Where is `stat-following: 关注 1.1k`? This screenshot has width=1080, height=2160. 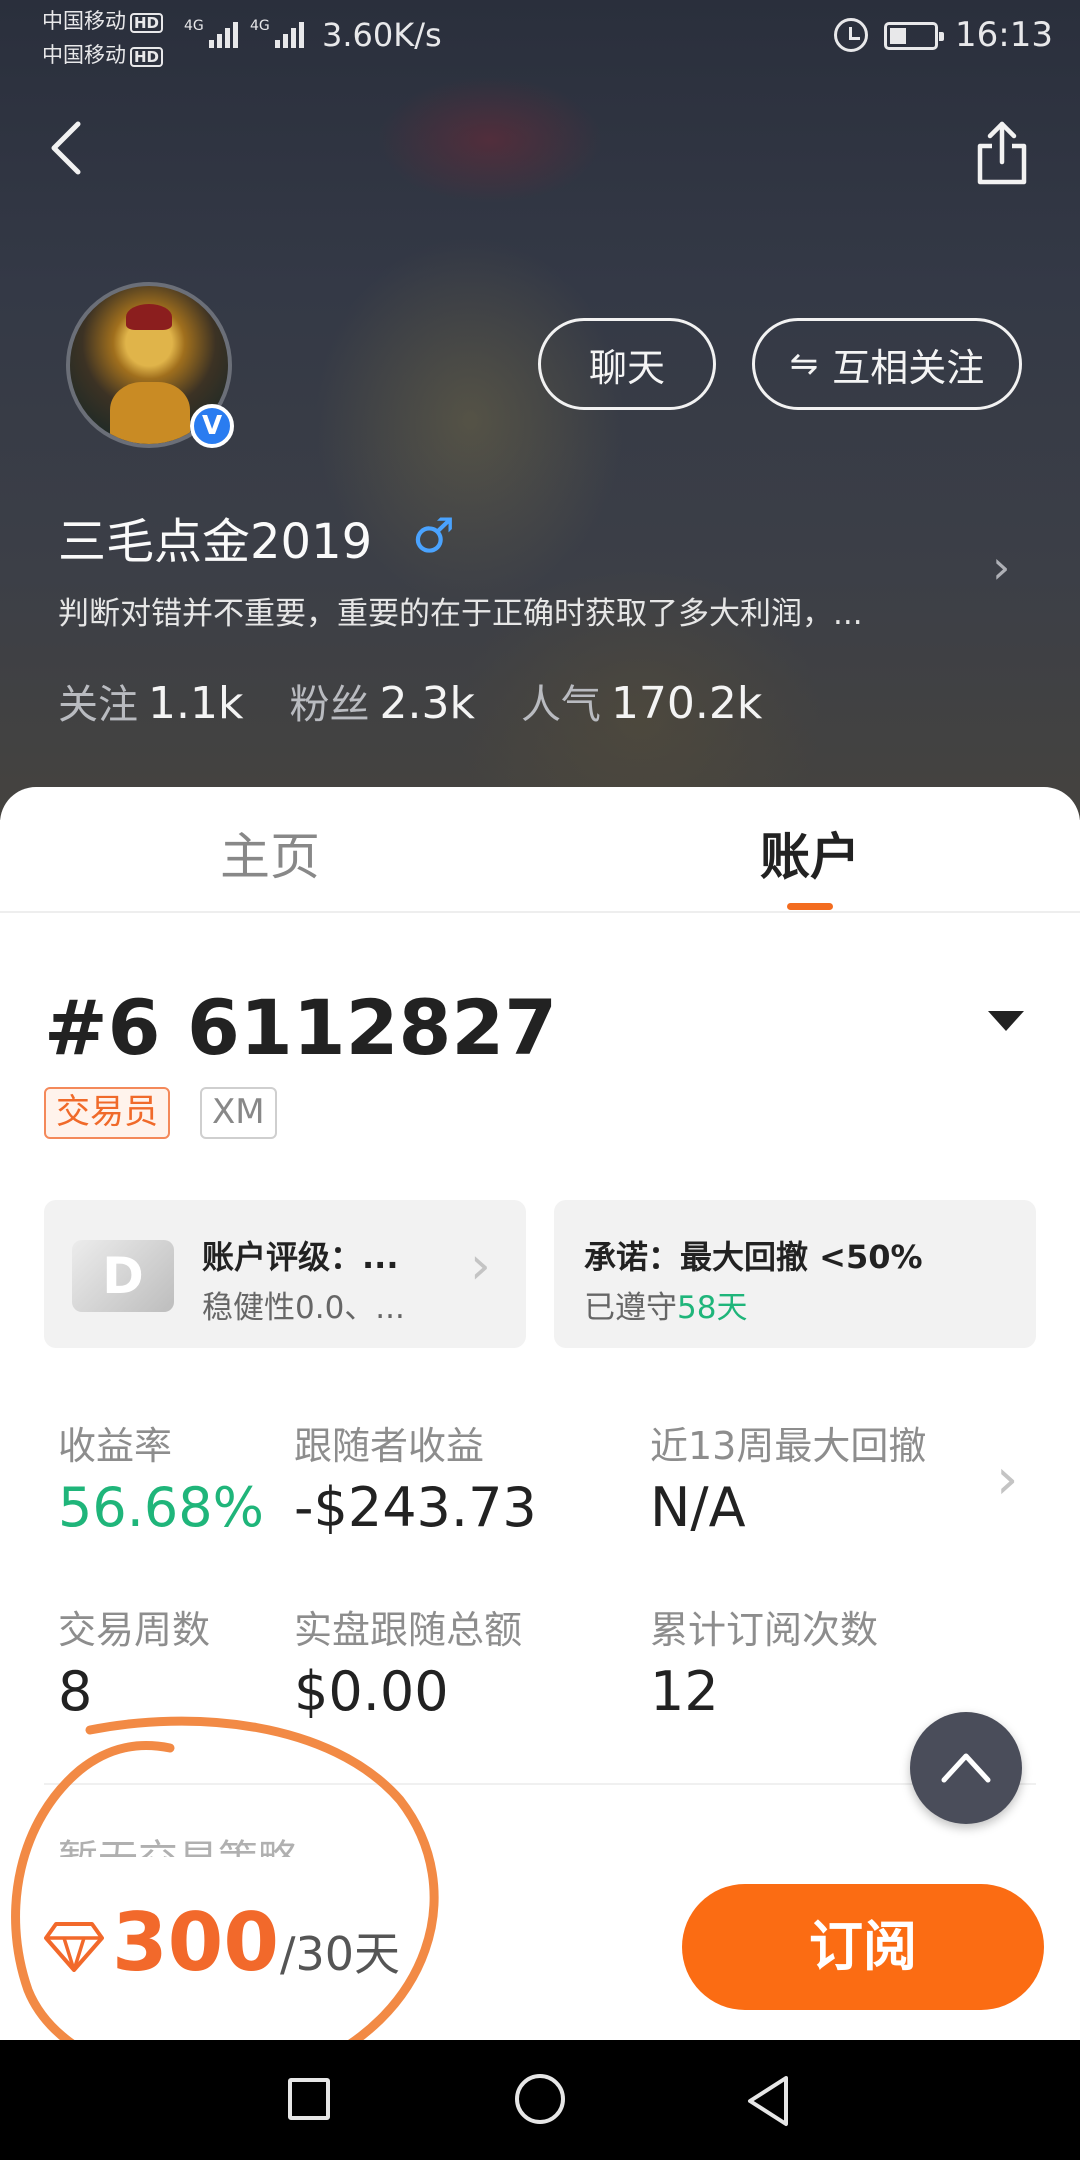 stat-following: 关注 1.1k is located at coordinates (150, 701).